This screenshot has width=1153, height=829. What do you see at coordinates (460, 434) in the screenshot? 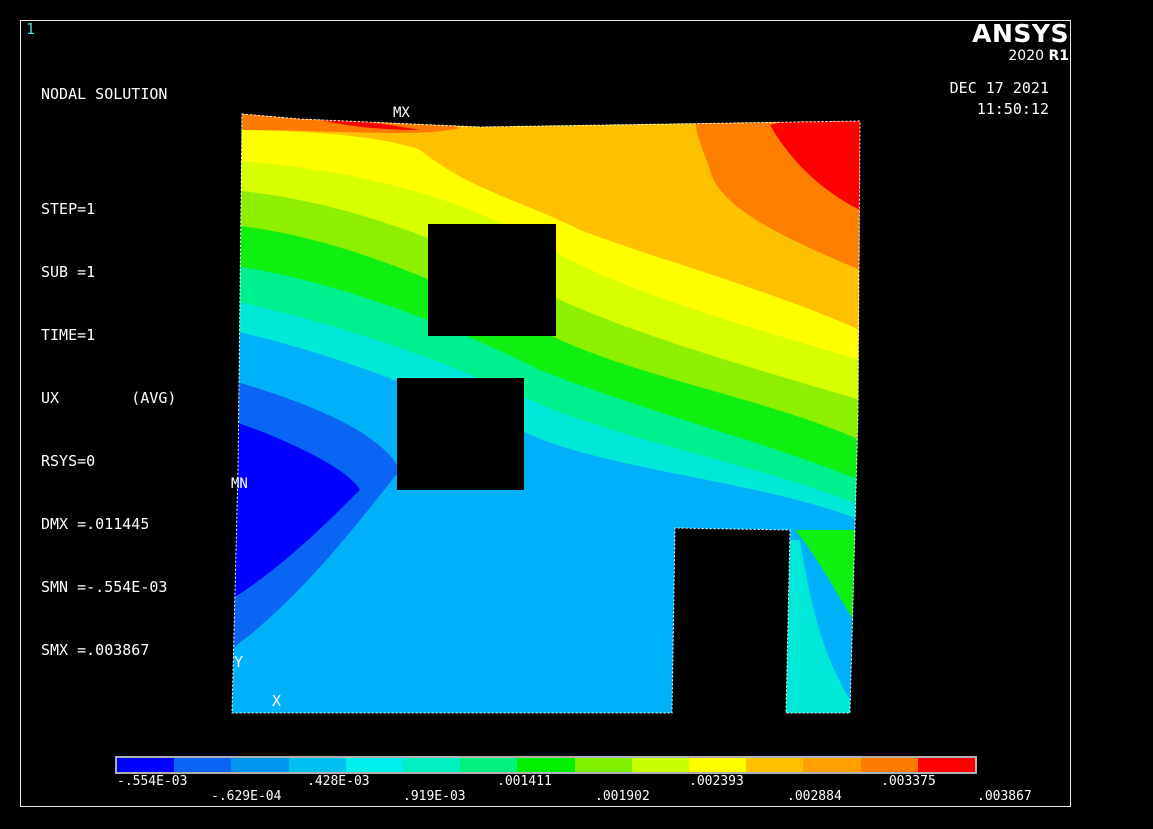
I see `hole-middle` at bounding box center [460, 434].